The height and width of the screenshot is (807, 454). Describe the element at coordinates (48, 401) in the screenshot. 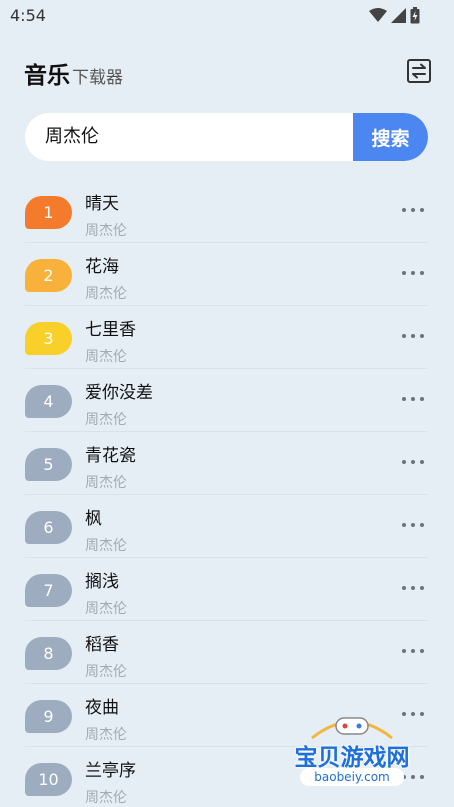

I see `rank-badge: 4` at that location.